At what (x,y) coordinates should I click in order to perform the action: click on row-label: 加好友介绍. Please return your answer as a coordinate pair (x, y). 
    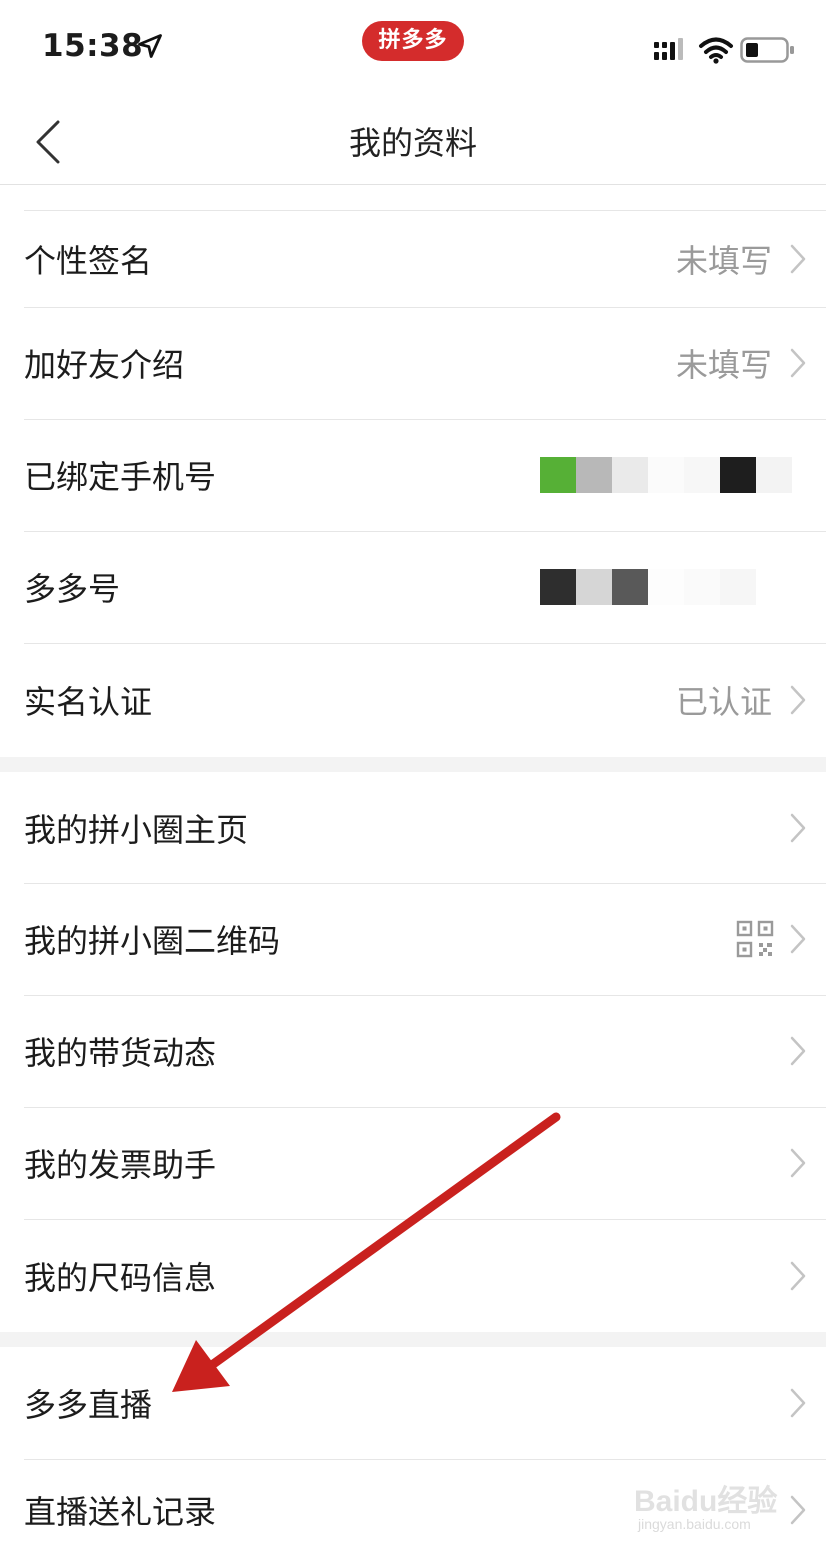
    Looking at the image, I should click on (104, 365).